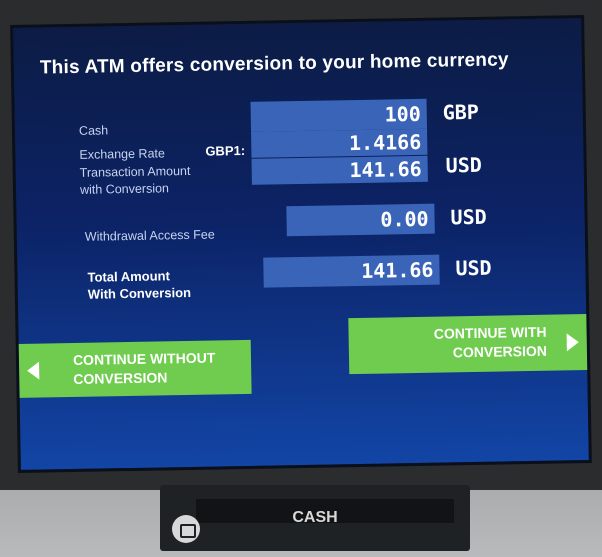  I want to click on cash-dispenser-label: CASH, so click(315, 517).